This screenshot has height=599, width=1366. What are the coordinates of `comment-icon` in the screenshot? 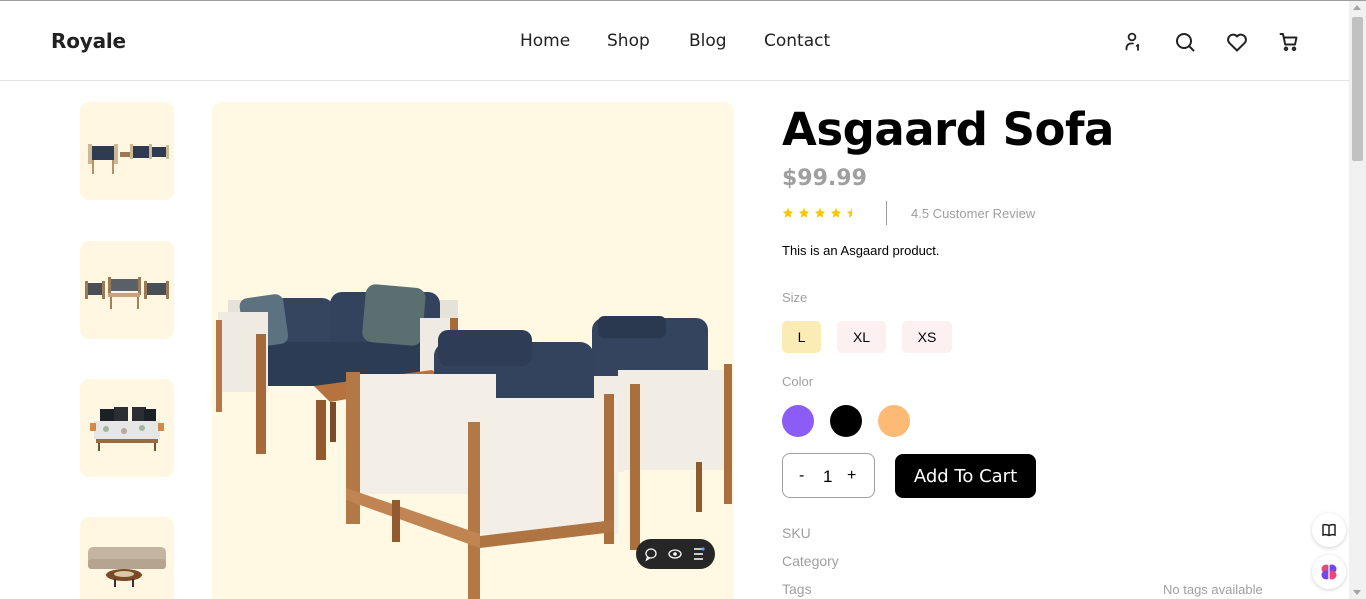 It's located at (651, 555).